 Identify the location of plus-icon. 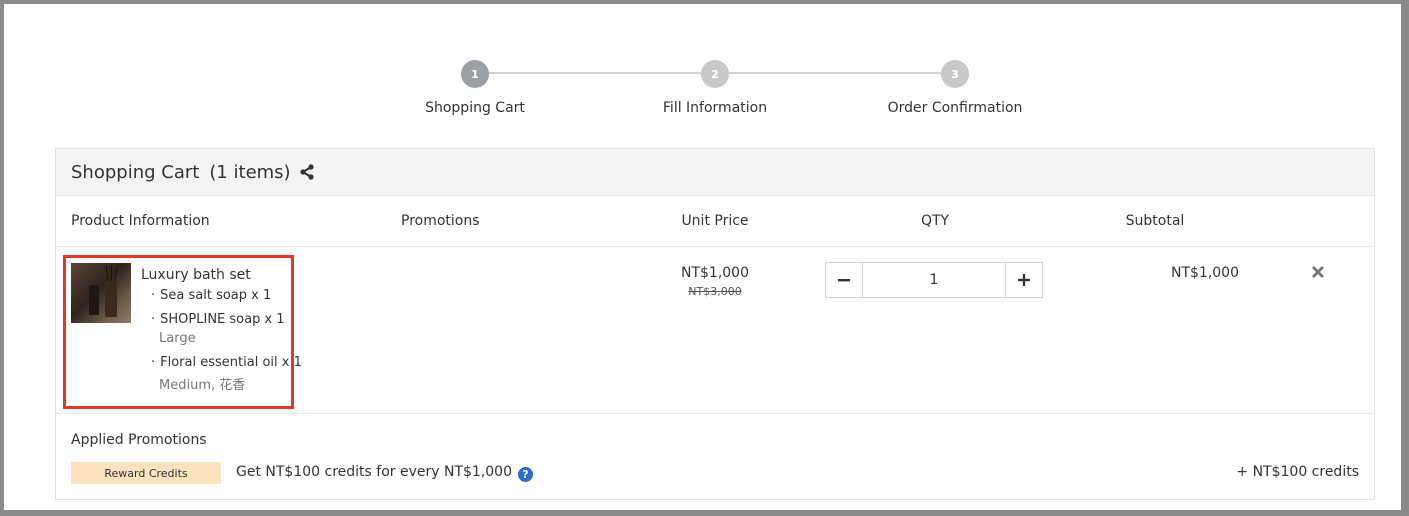
(1024, 280).